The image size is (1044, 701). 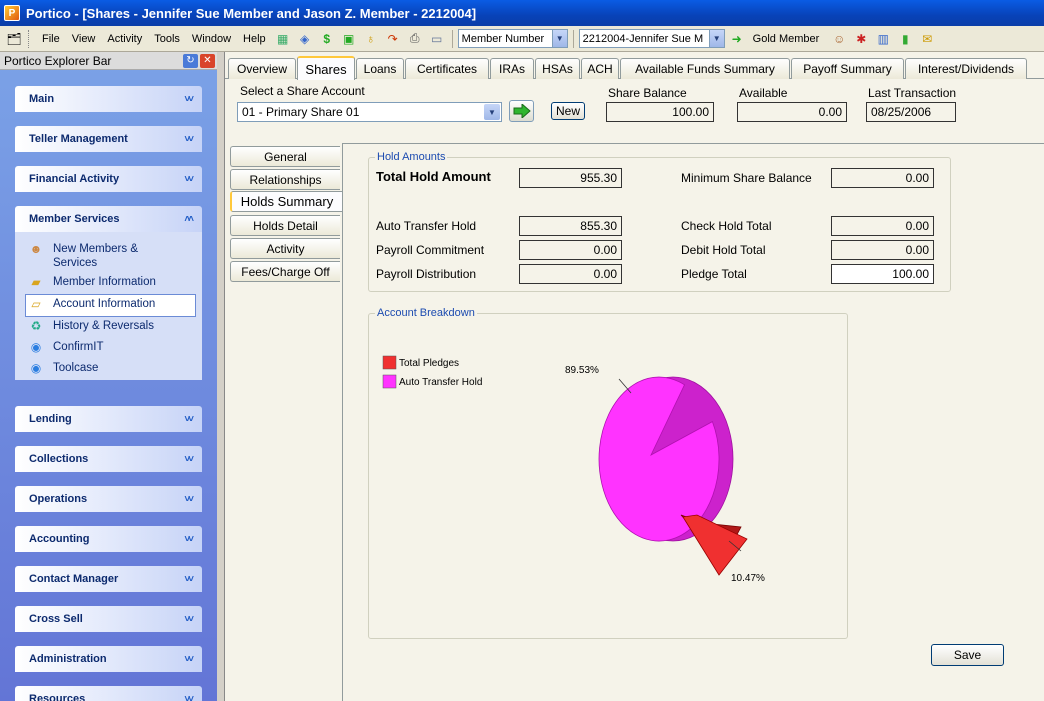 What do you see at coordinates (415, 39) in the screenshot?
I see `printer-icon: ⎙` at bounding box center [415, 39].